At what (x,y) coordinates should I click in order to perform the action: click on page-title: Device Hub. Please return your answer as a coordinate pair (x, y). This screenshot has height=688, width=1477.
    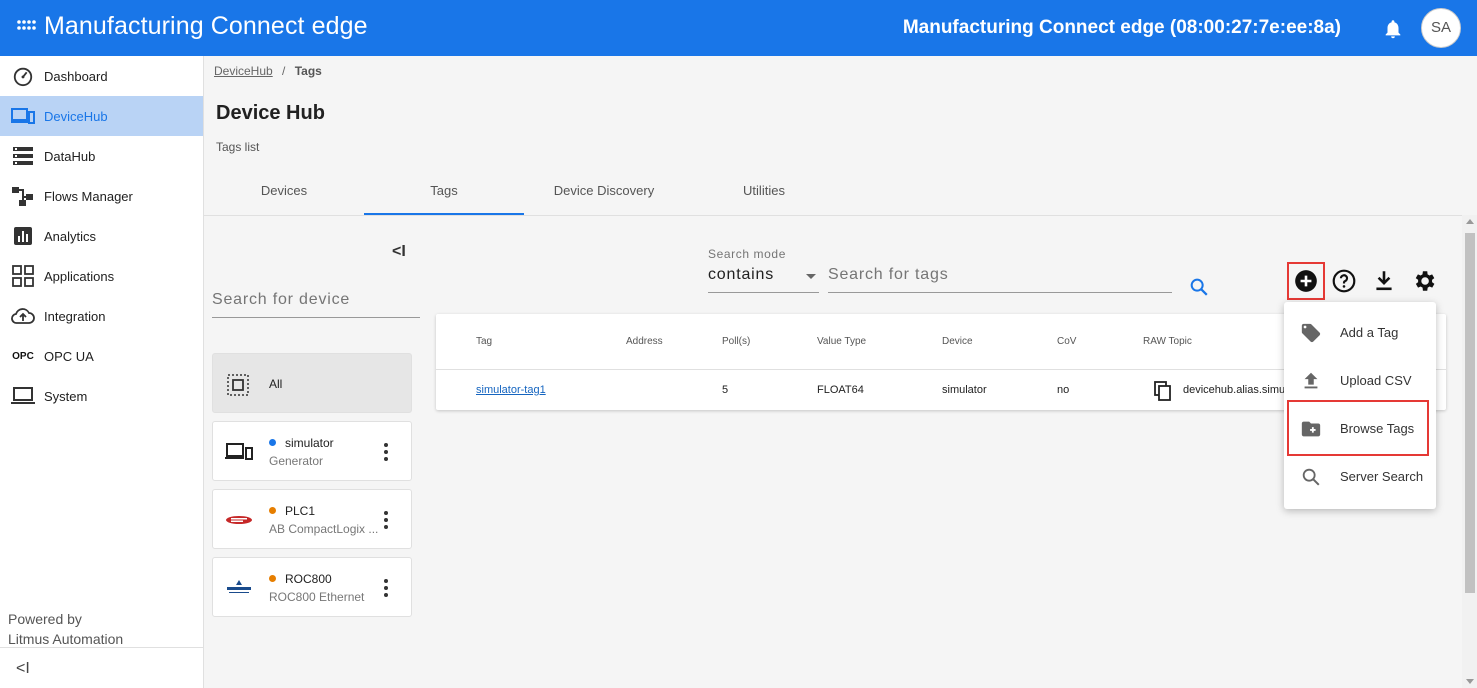
    Looking at the image, I should click on (270, 113).